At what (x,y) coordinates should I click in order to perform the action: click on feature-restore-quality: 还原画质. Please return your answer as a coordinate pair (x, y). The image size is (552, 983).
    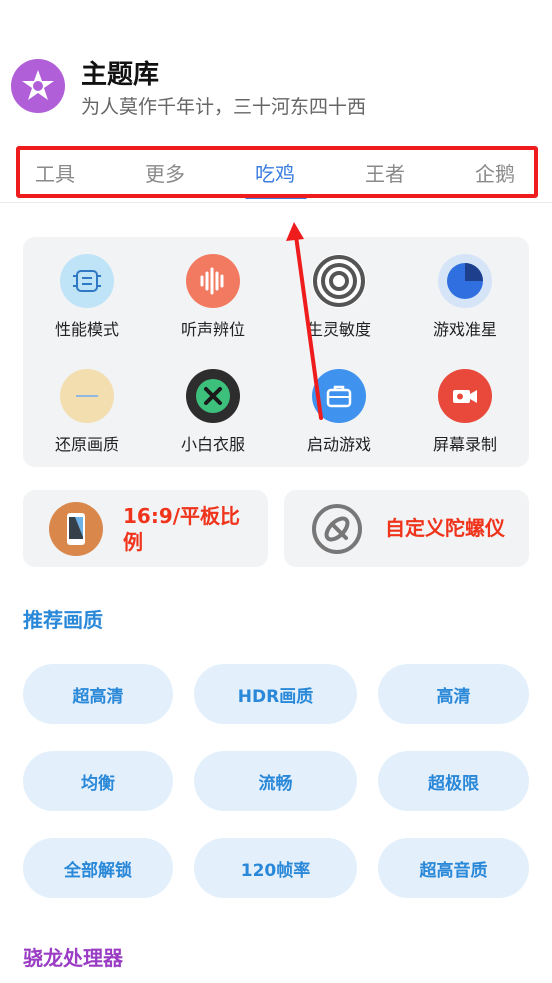
    Looking at the image, I should click on (87, 412).